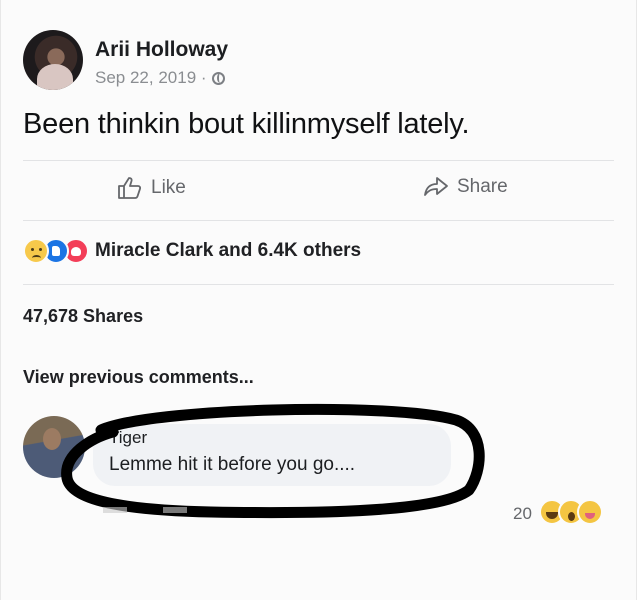 The height and width of the screenshot is (600, 637). I want to click on author-avatar, so click(53, 60).